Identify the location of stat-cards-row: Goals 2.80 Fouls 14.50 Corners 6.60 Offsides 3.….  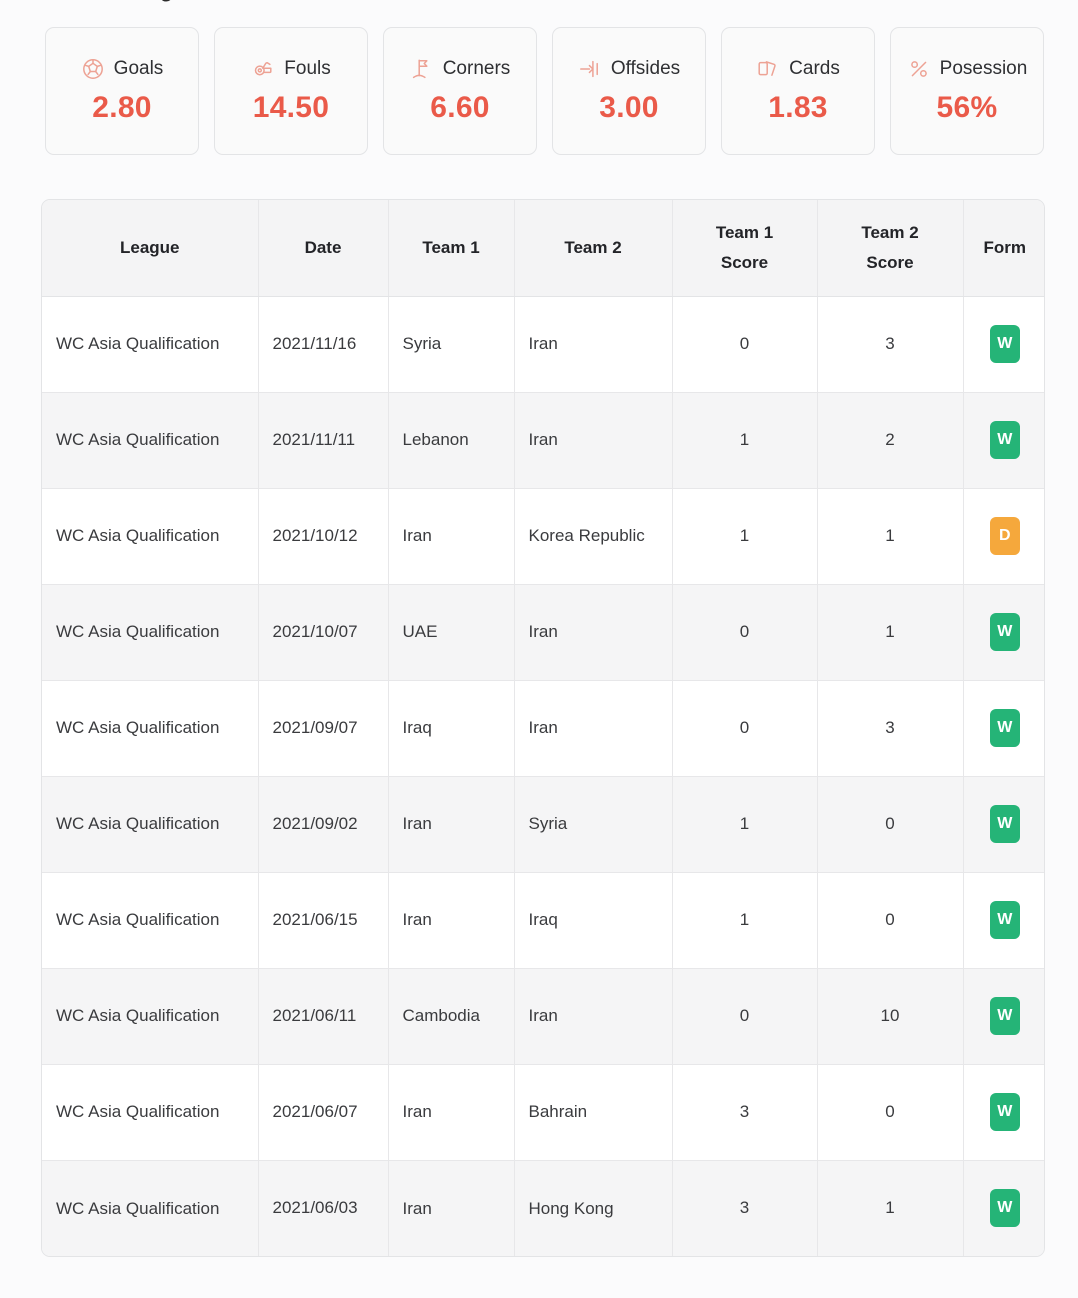
(544, 91).